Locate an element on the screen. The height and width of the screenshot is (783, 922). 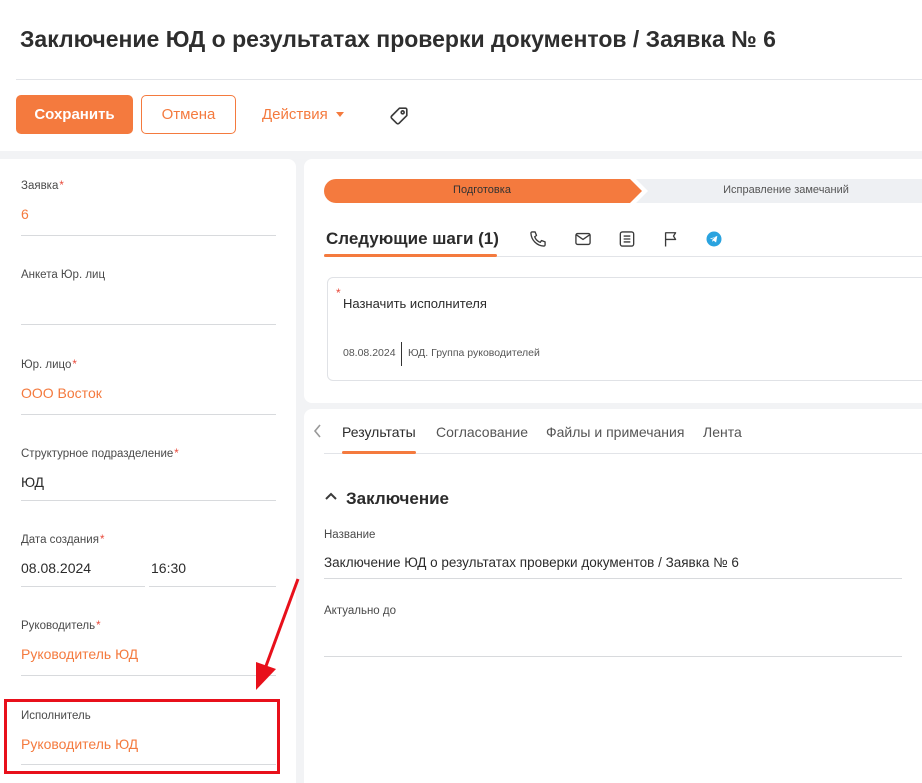
stage-active-label: Подготовка is located at coordinates (482, 190).